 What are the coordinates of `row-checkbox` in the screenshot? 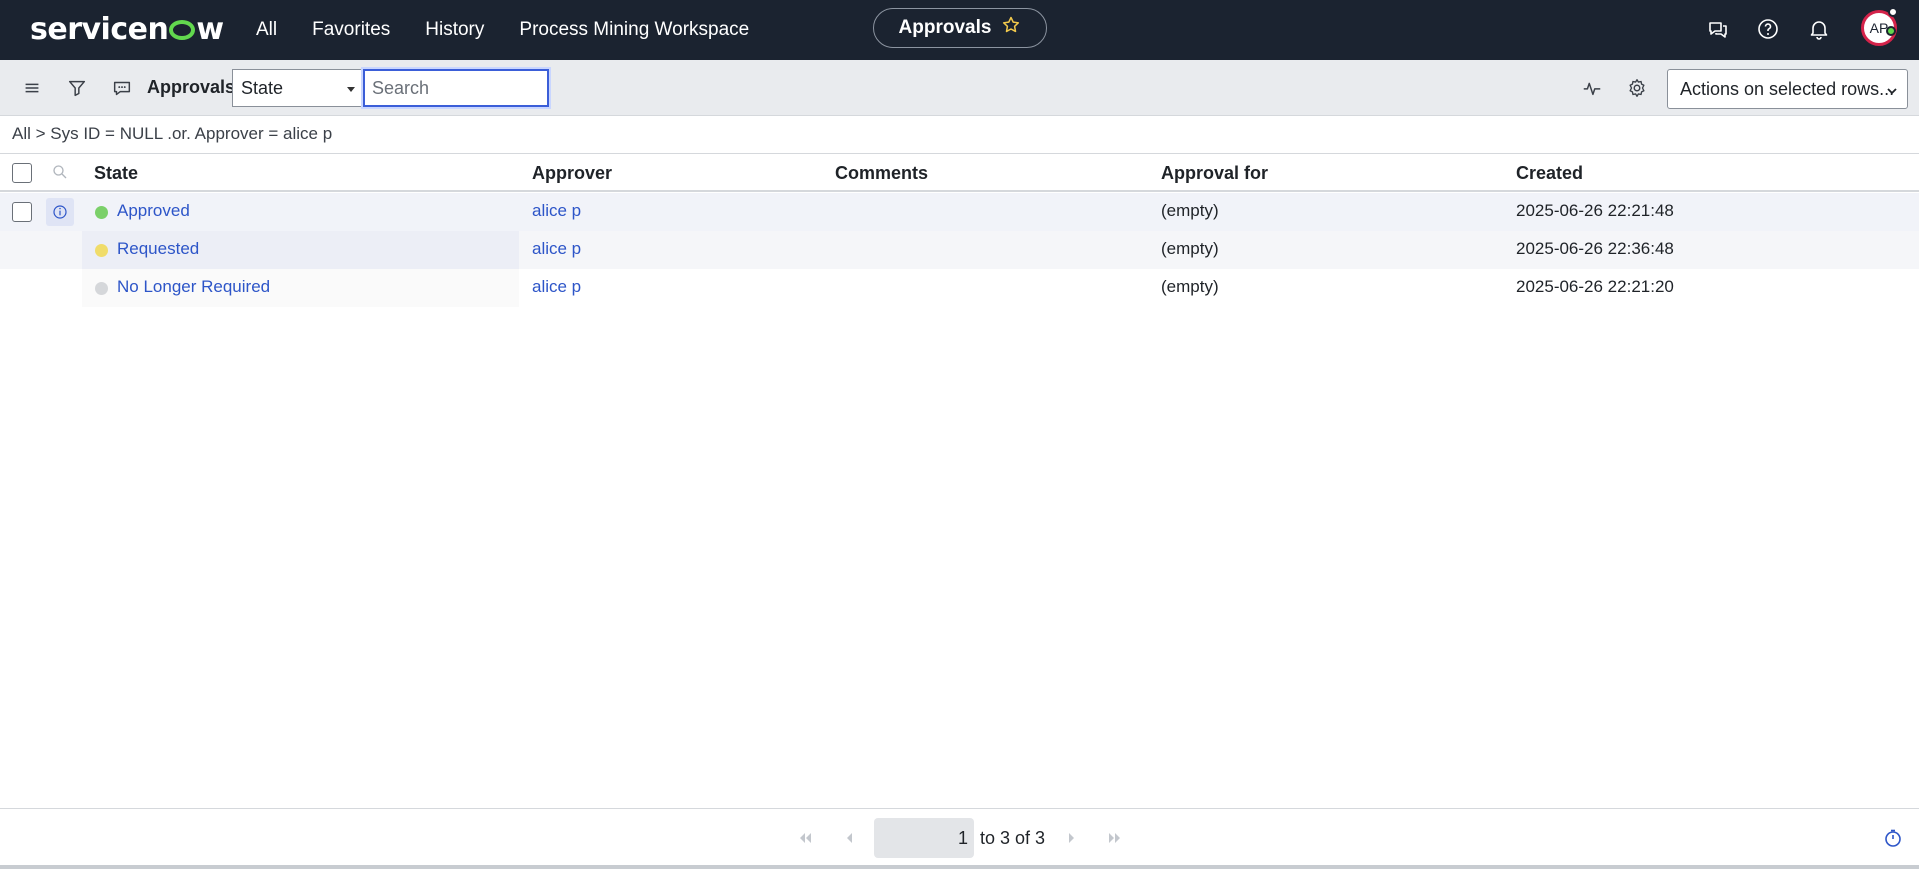 It's located at (22, 212).